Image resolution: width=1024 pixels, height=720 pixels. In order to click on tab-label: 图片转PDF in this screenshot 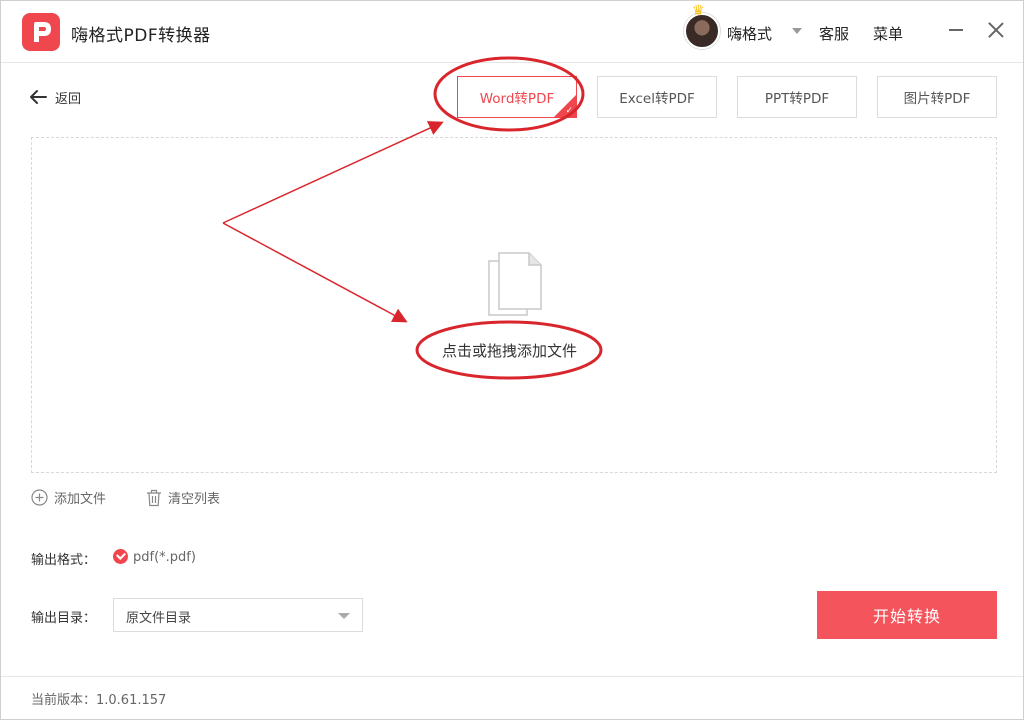, I will do `click(937, 99)`.